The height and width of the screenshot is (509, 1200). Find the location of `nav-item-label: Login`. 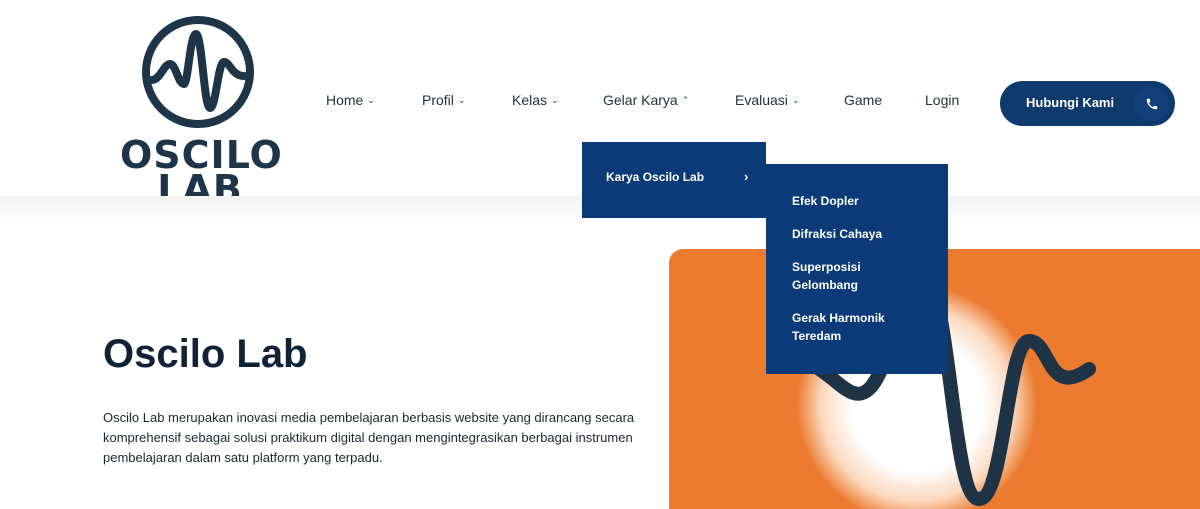

nav-item-label: Login is located at coordinates (942, 100).